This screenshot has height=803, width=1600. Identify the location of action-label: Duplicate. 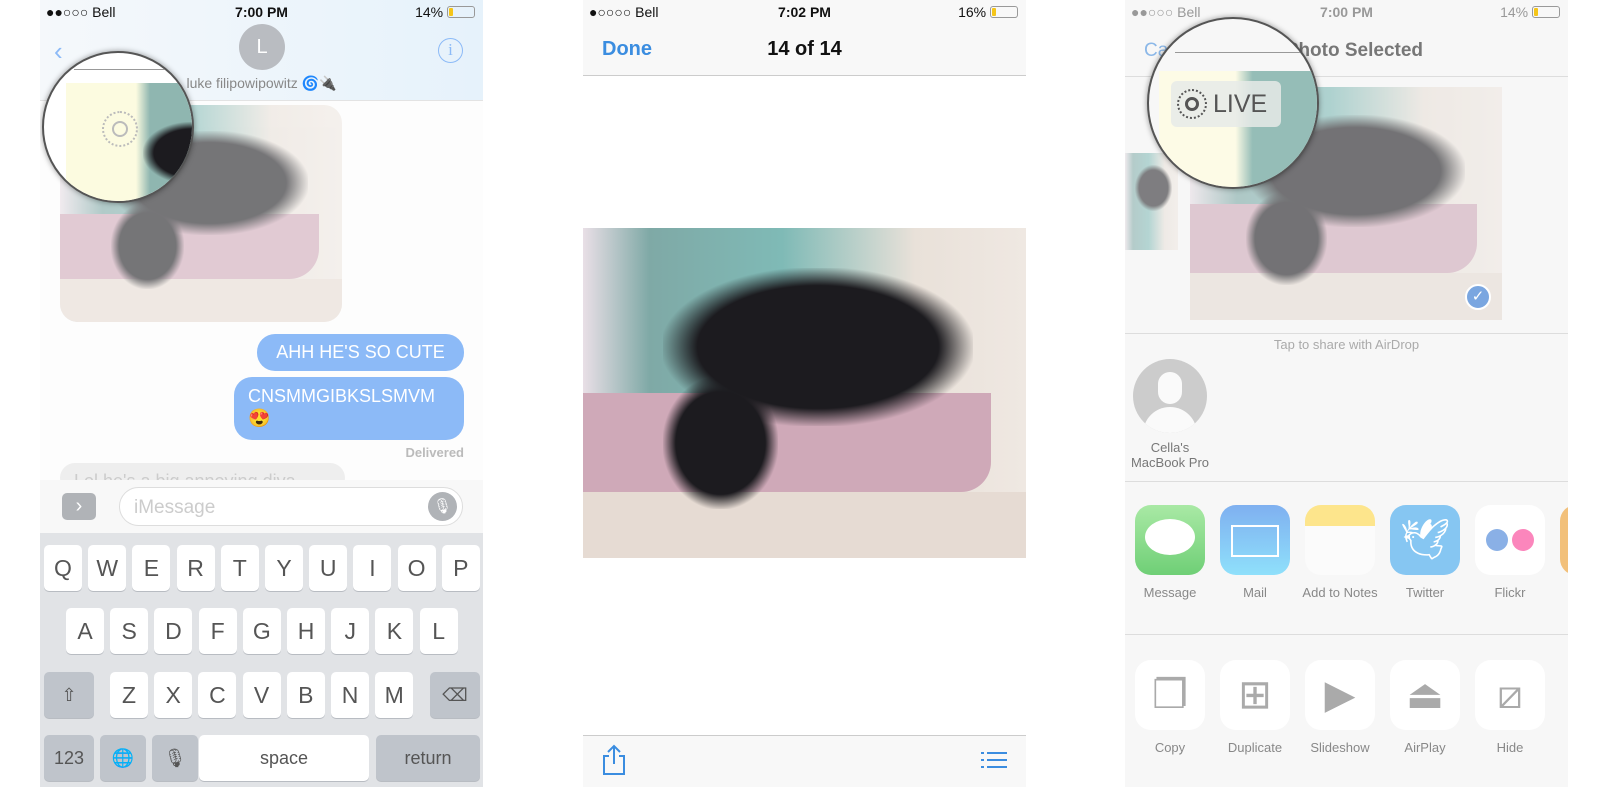
(1255, 747).